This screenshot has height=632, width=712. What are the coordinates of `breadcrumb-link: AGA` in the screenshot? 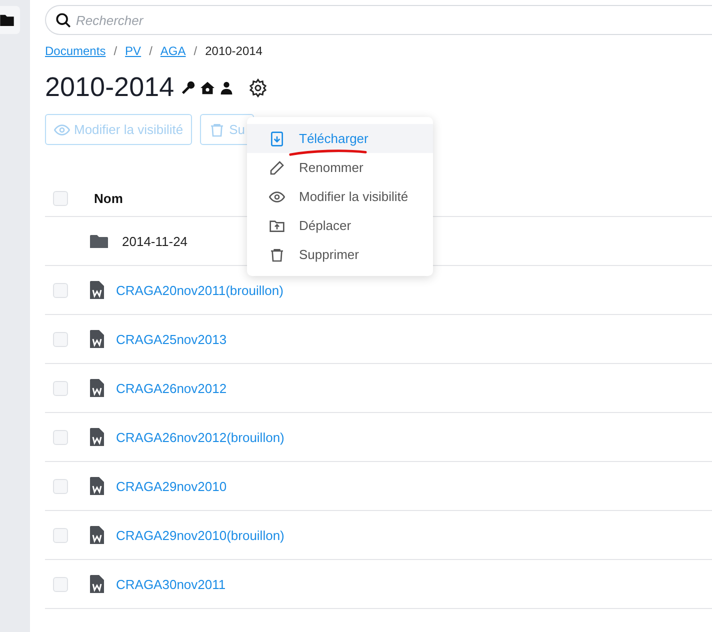 It's located at (173, 51).